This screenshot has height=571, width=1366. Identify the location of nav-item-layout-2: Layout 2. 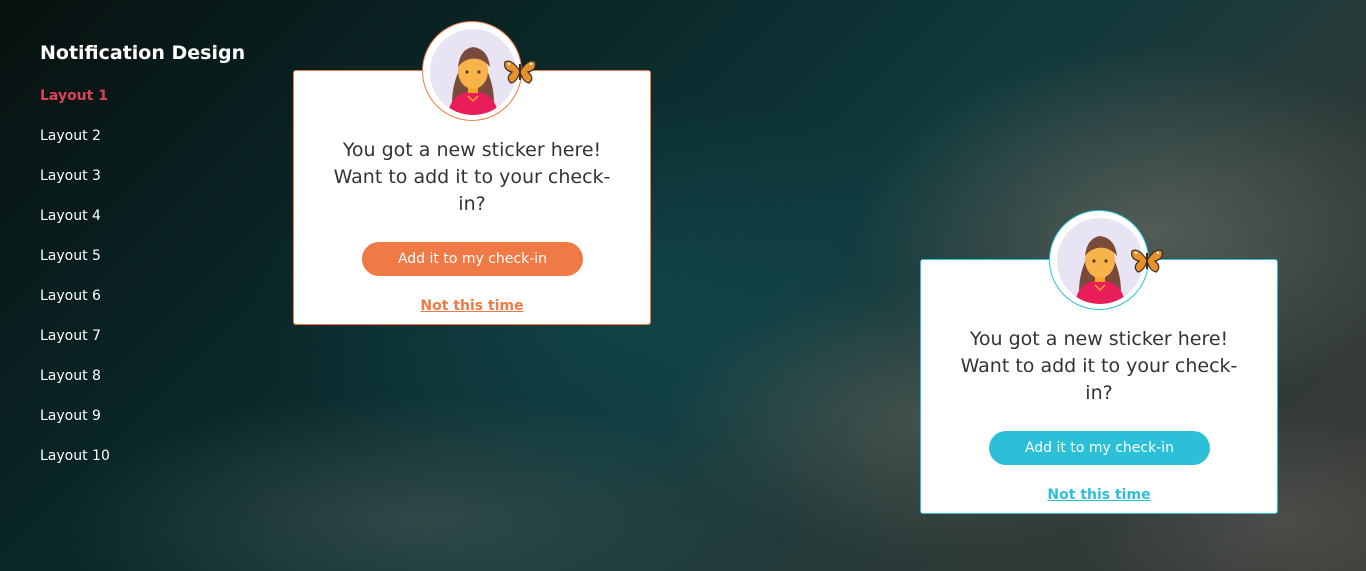
(142, 142).